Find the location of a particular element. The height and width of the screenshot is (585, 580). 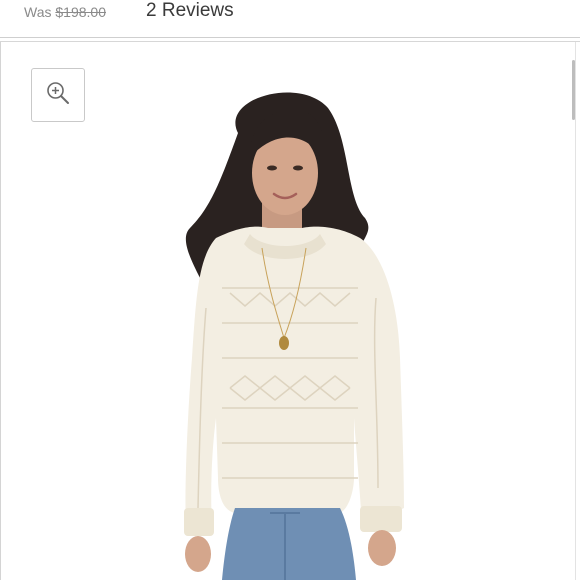

divider-bottom is located at coordinates (290, 41).